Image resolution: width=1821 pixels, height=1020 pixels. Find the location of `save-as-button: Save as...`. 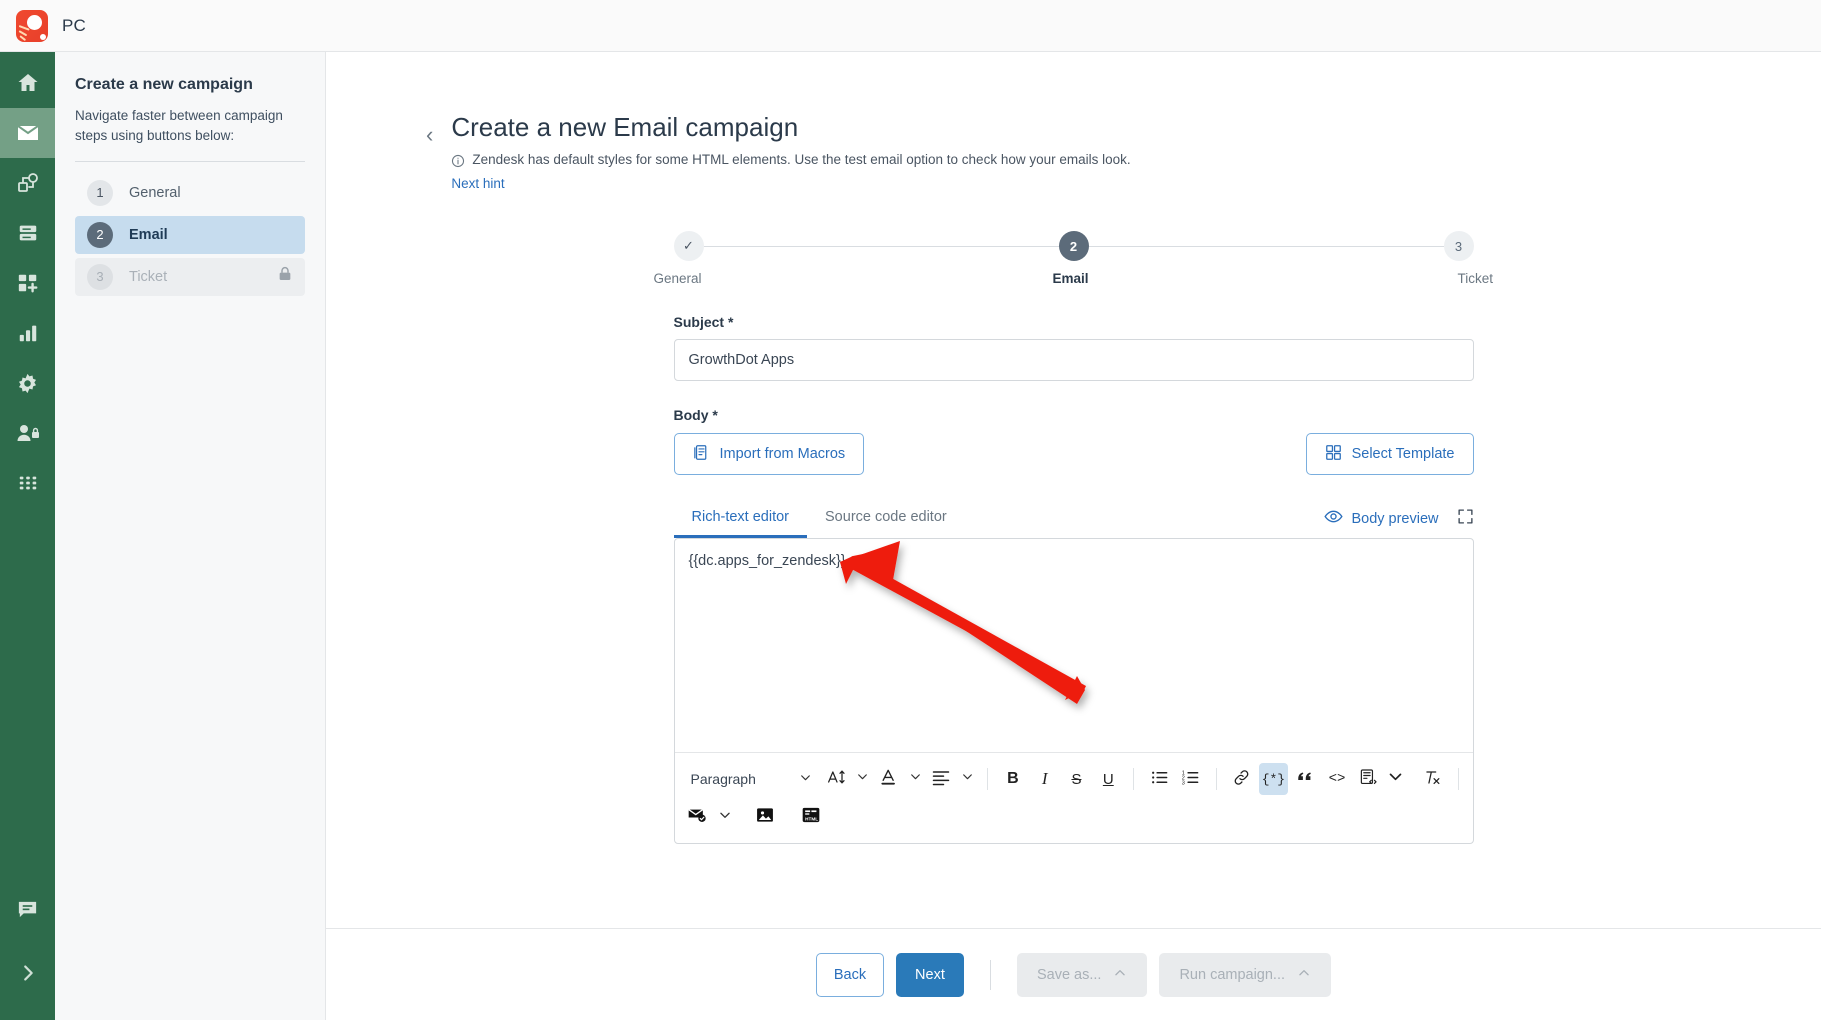

save-as-button: Save as... is located at coordinates (1082, 974).